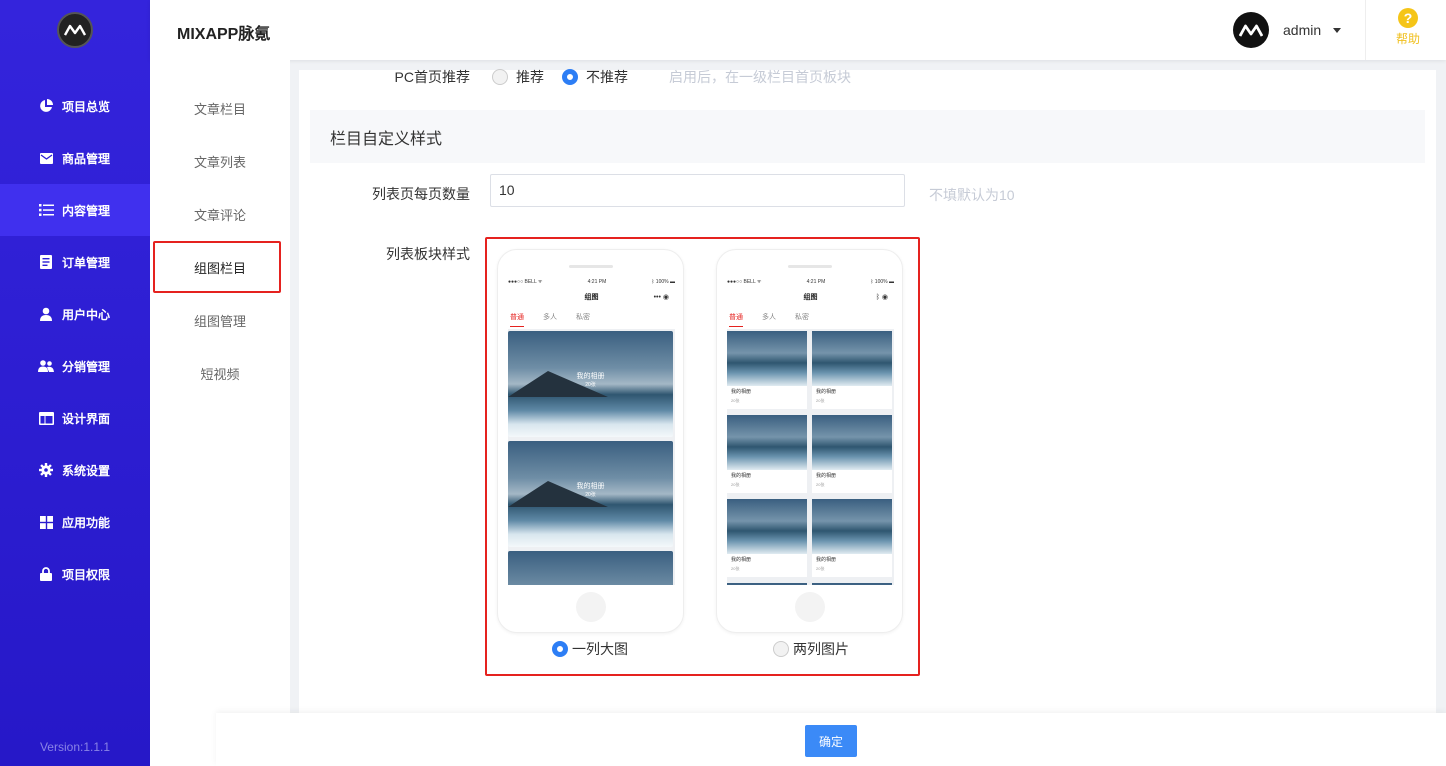 The image size is (1446, 766). I want to click on top-header: MIXAPP脉氪 admin ? 帮助, so click(798, 30).